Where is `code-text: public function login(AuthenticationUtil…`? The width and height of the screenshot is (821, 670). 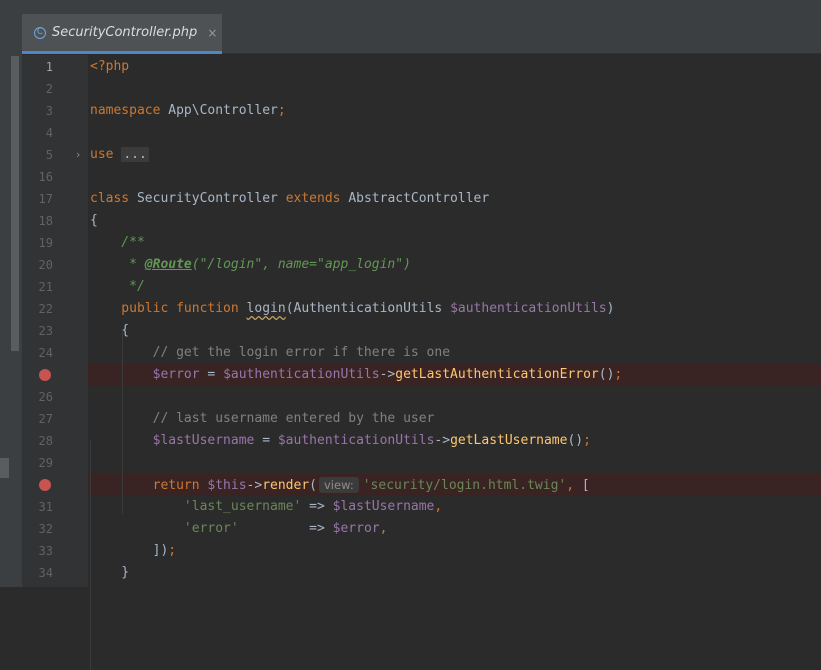
code-text: public function login(AuthenticationUtil… is located at coordinates (352, 309).